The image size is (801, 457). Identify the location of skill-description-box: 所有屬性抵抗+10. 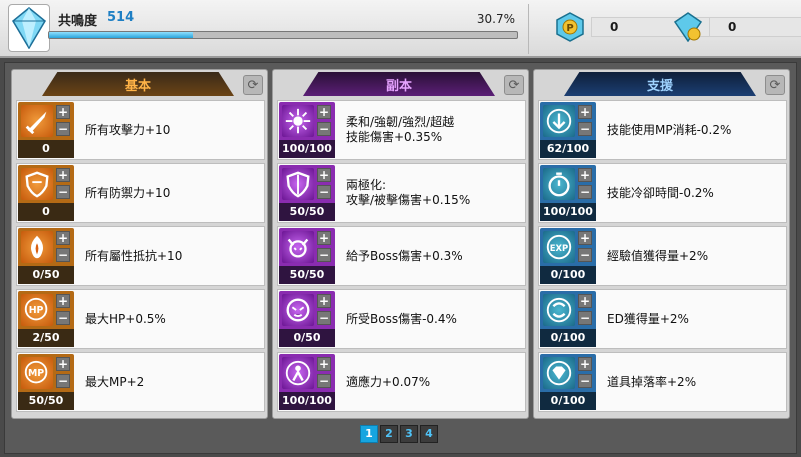
(174, 256).